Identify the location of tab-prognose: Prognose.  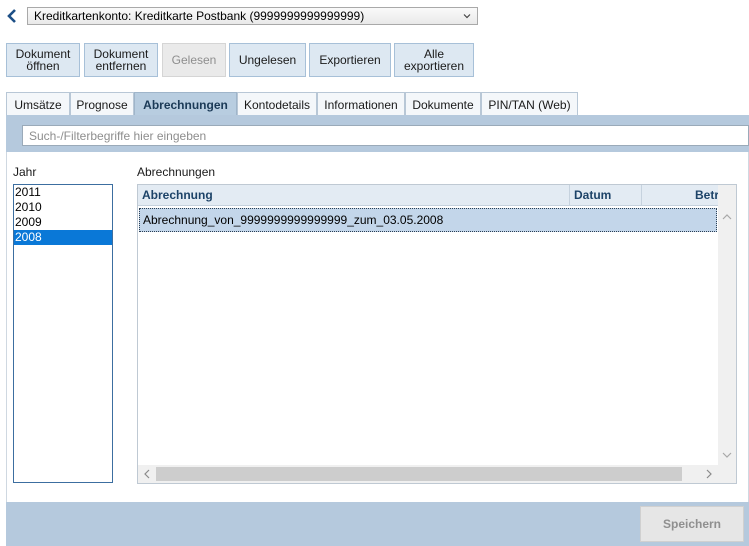
(102, 104).